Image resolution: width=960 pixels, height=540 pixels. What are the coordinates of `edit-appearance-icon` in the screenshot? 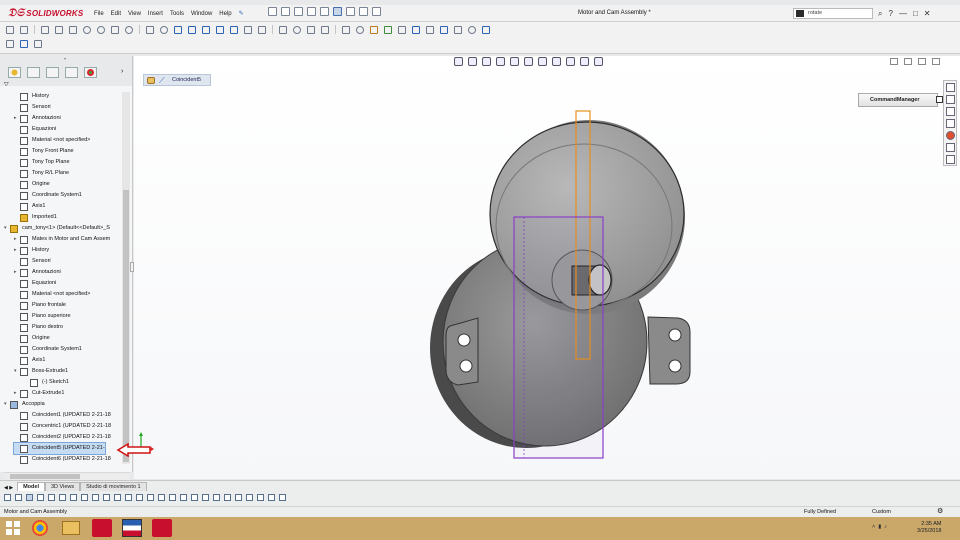 It's located at (570, 61).